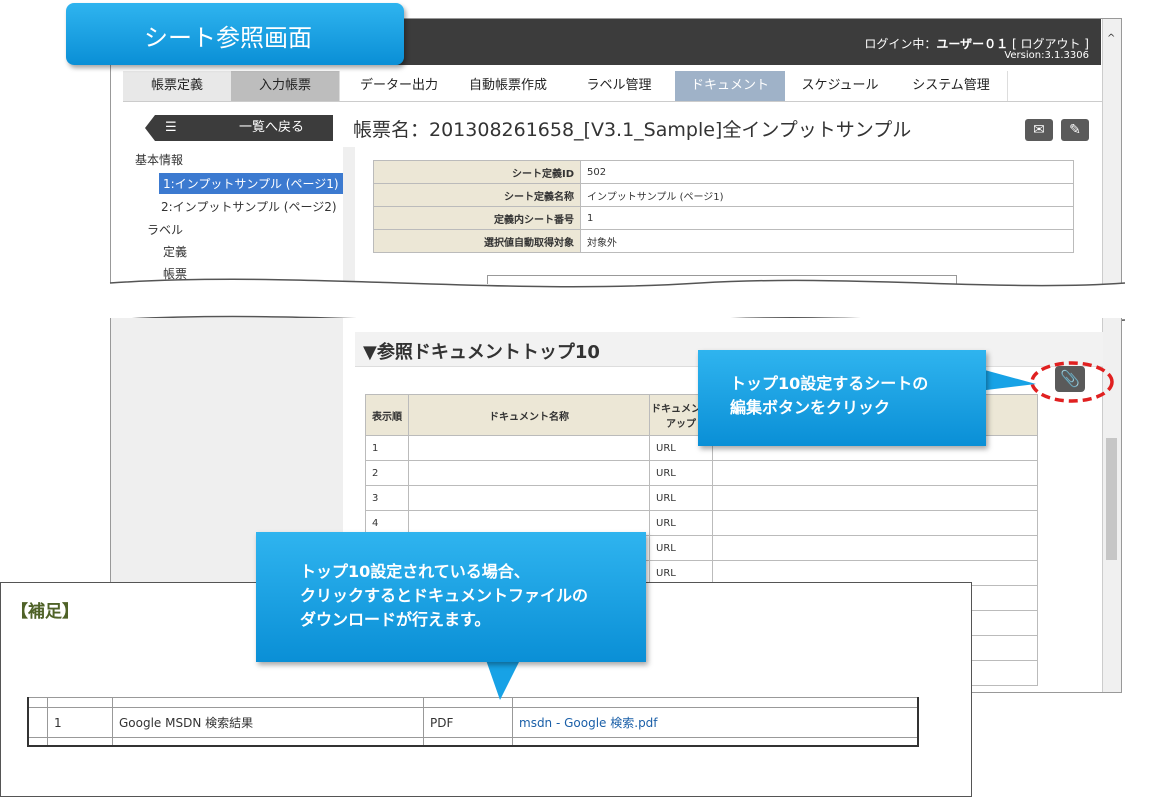 The width and height of the screenshot is (1165, 797). I want to click on tab-label-management: ラベル管理, so click(619, 86).